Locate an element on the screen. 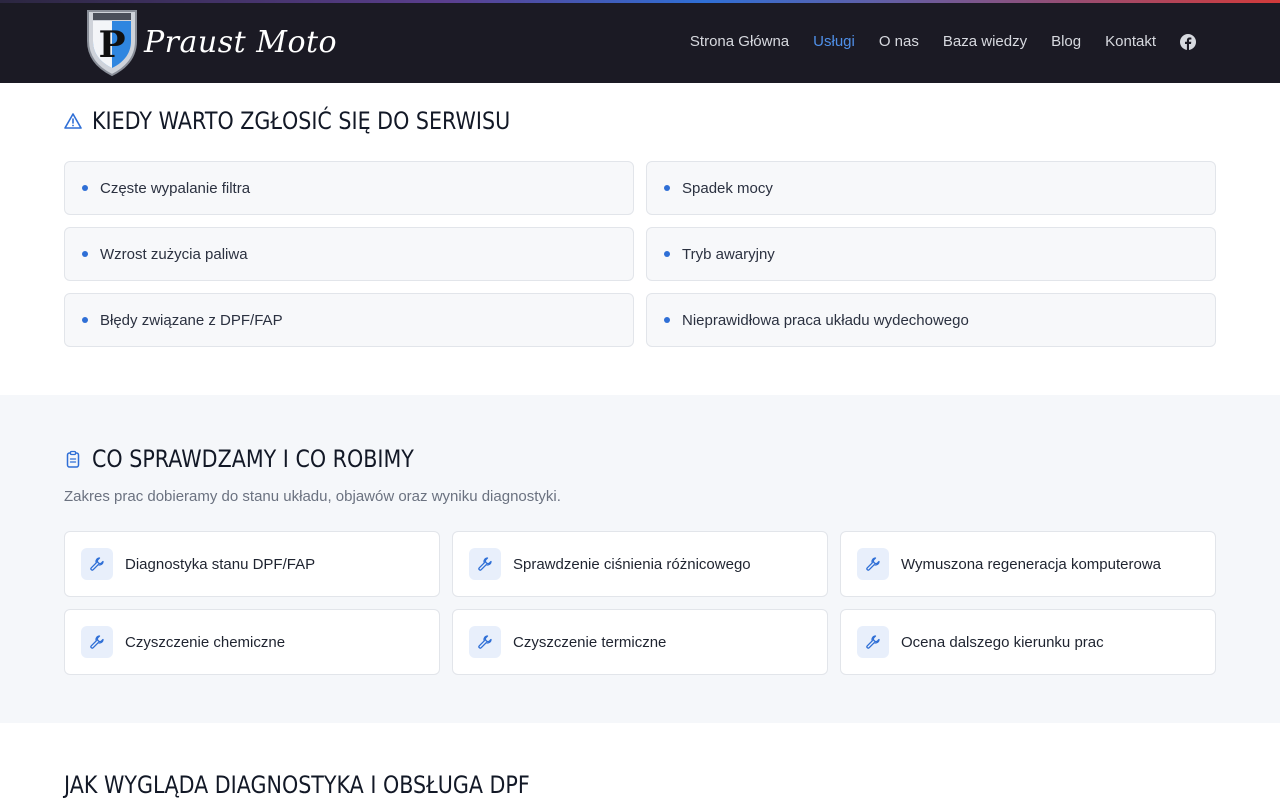 The image size is (1280, 800). logo-mark-letter: P is located at coordinates (111, 45).